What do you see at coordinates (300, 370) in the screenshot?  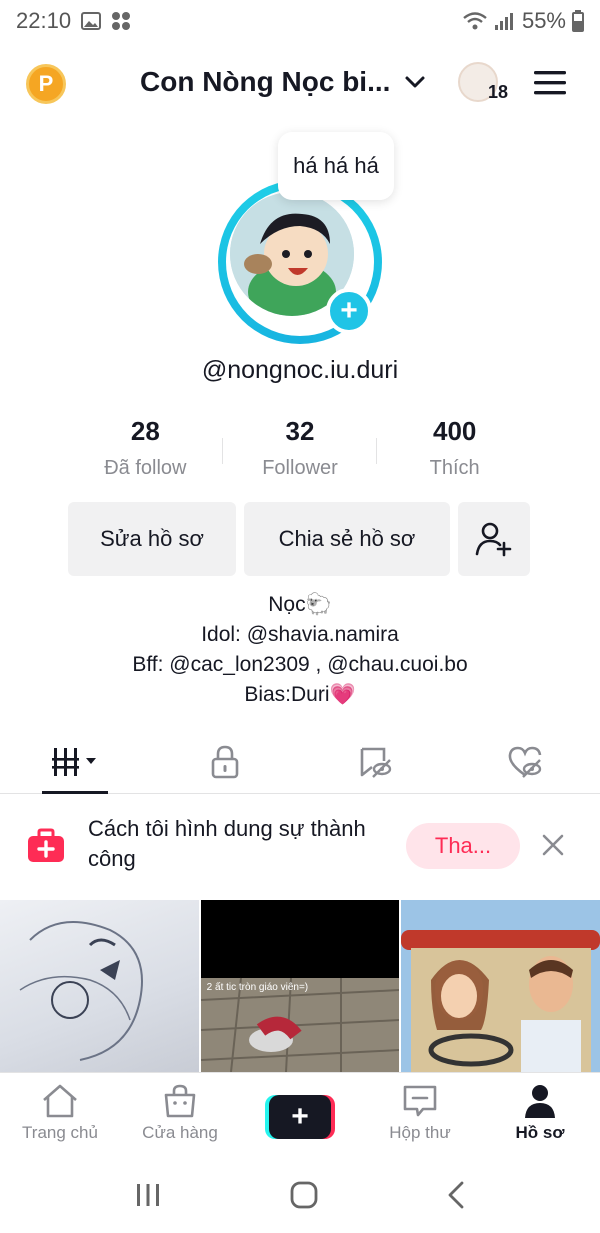 I see `username: @nongnoc.iu.duri` at bounding box center [300, 370].